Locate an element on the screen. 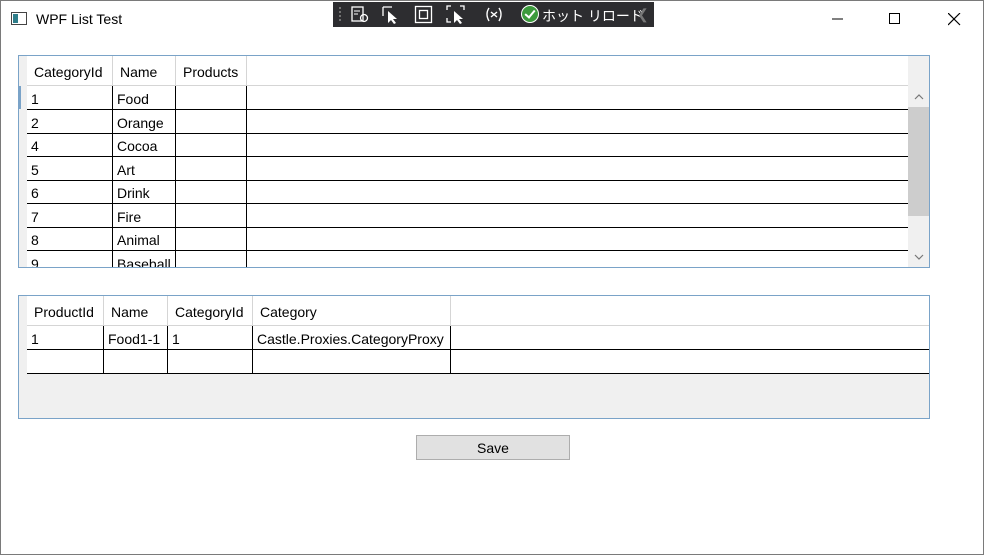  maximize-button is located at coordinates (895, 19).